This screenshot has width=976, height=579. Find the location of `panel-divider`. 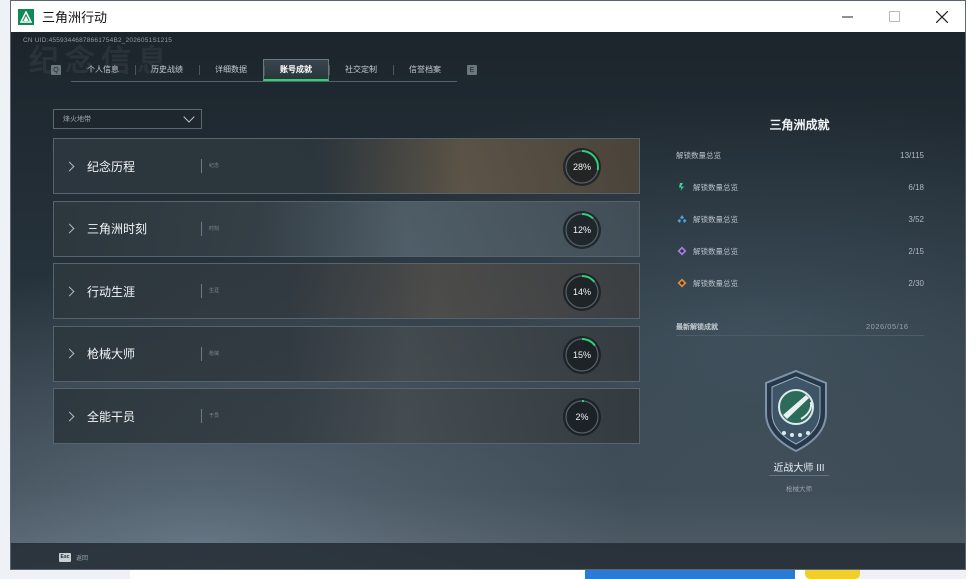

panel-divider is located at coordinates (800, 335).